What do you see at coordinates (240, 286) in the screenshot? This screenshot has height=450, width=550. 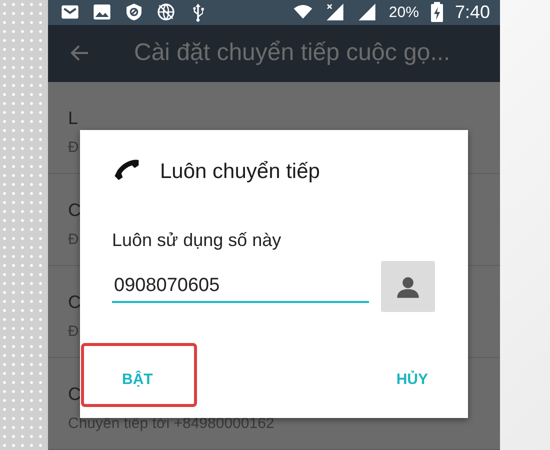 I see `phone-number-field: 0908070605` at bounding box center [240, 286].